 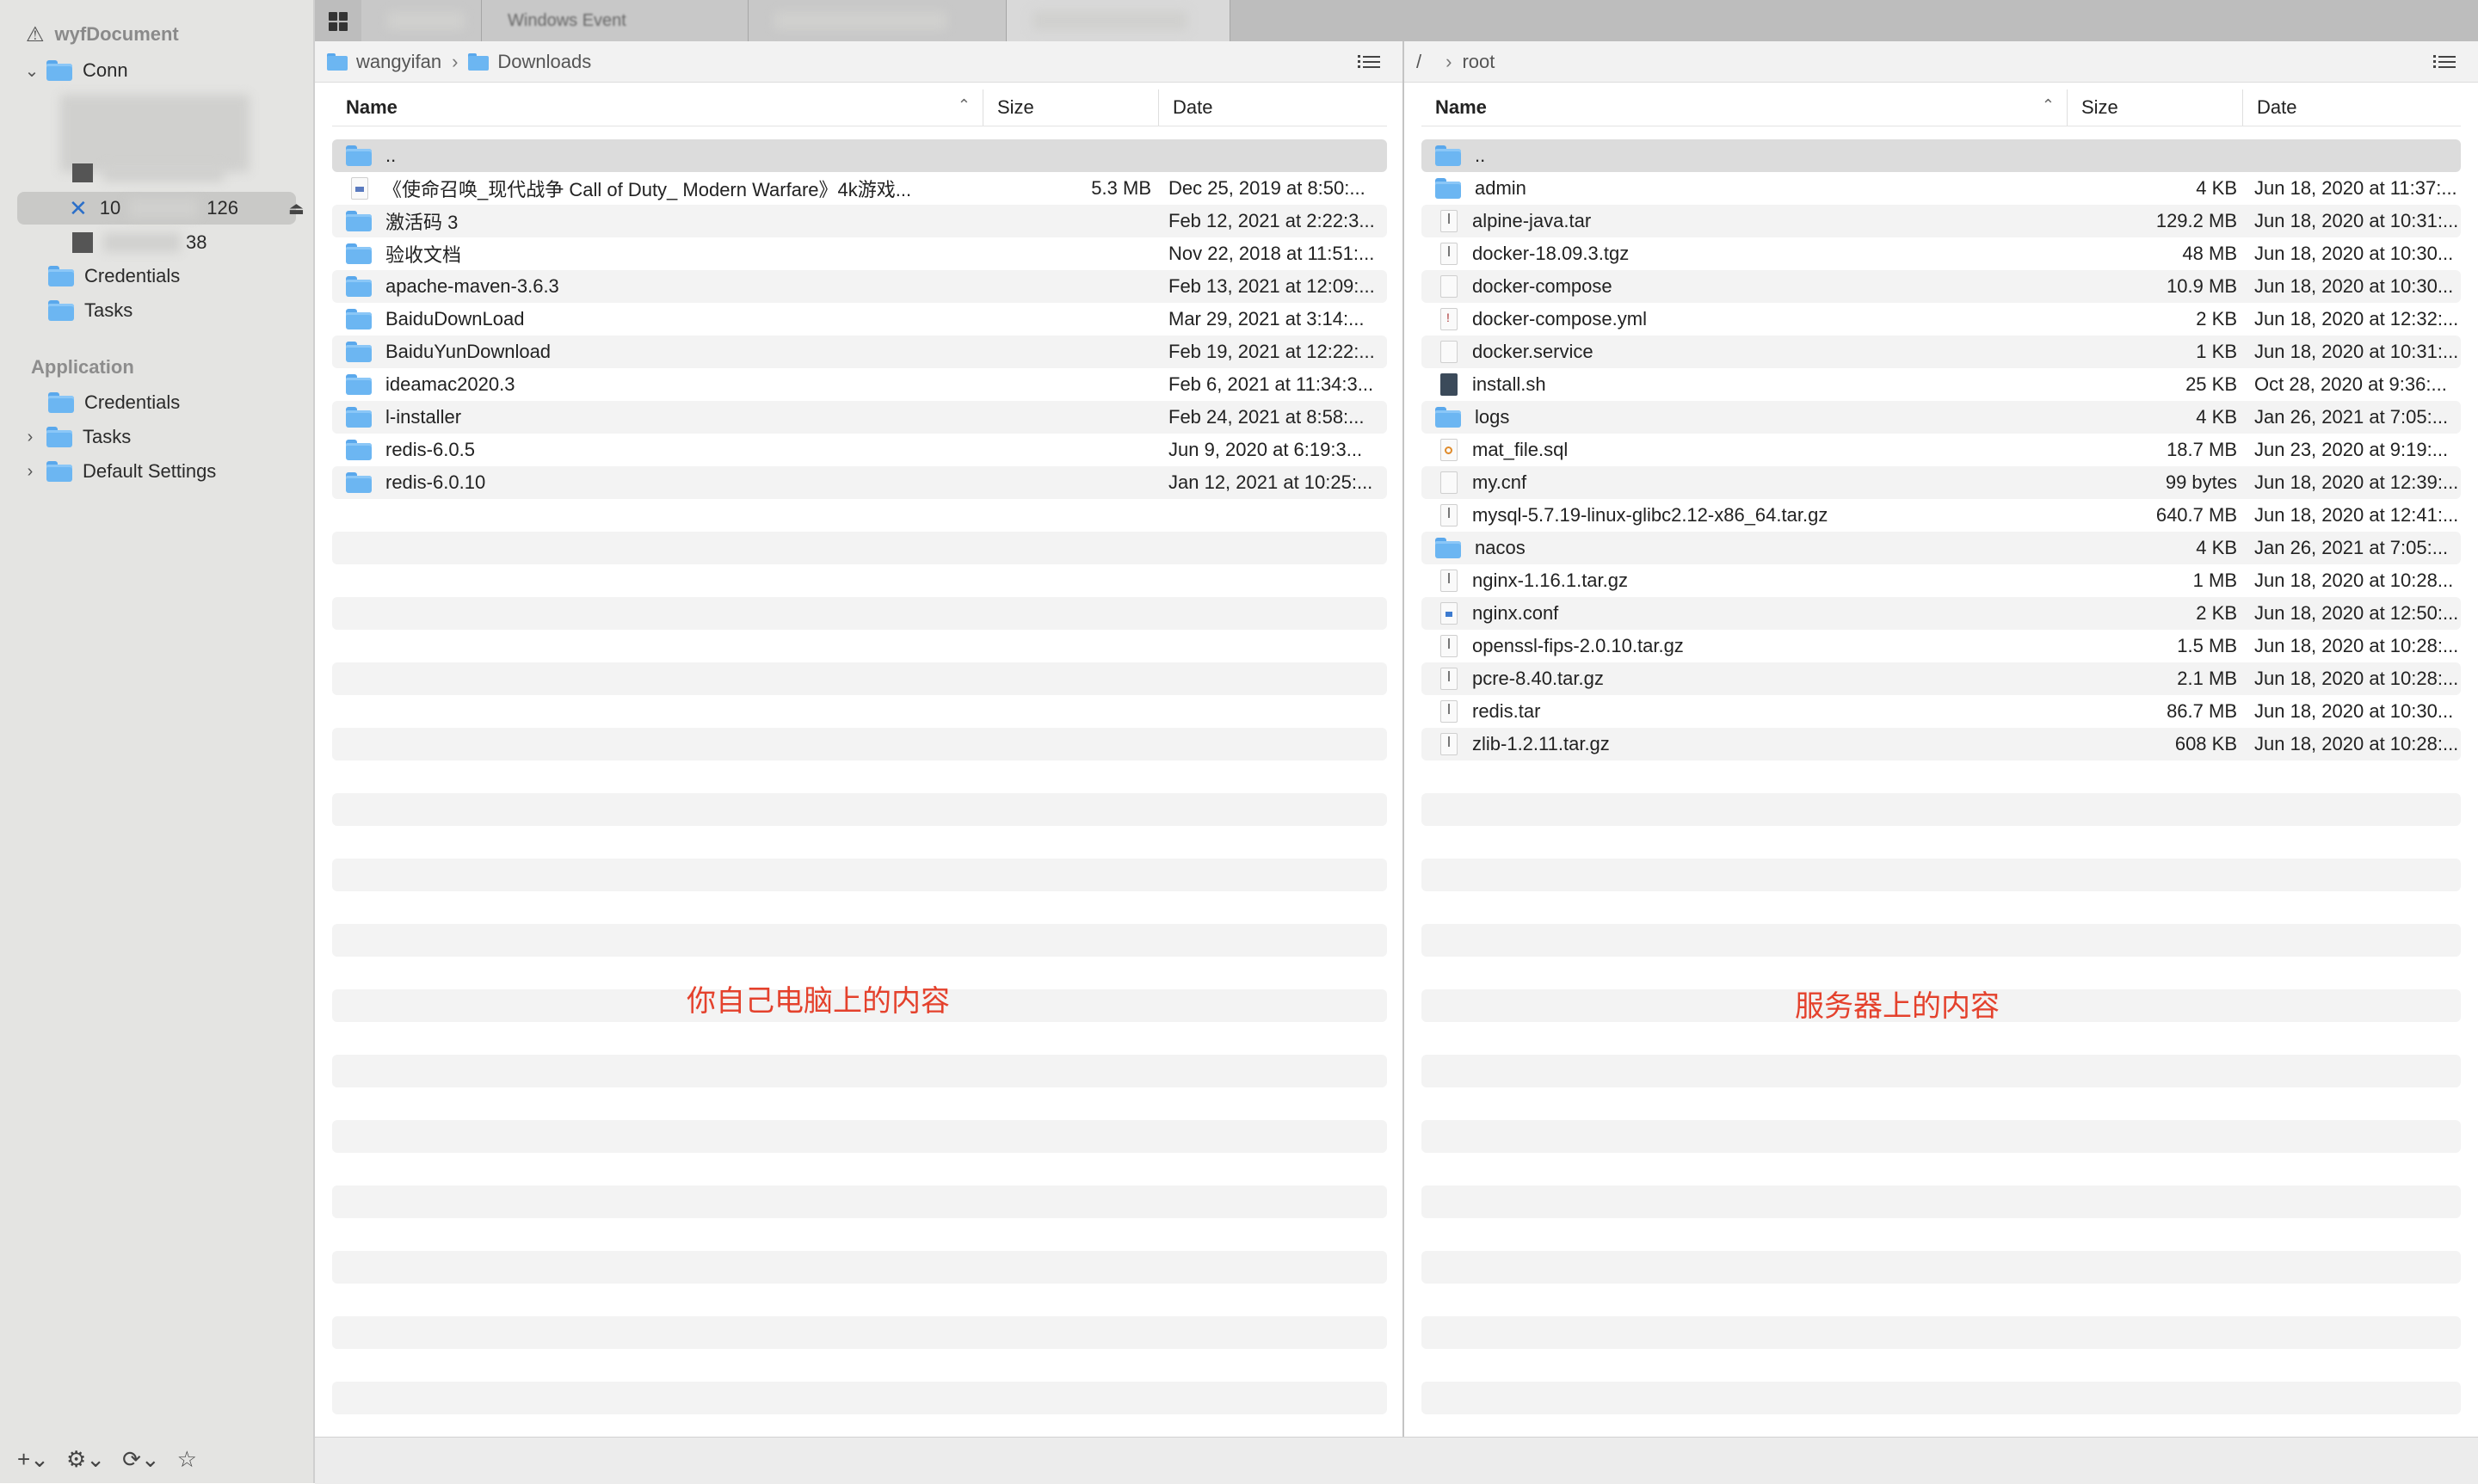 What do you see at coordinates (2207, 645) in the screenshot?
I see `file-size: 1.5 MB` at bounding box center [2207, 645].